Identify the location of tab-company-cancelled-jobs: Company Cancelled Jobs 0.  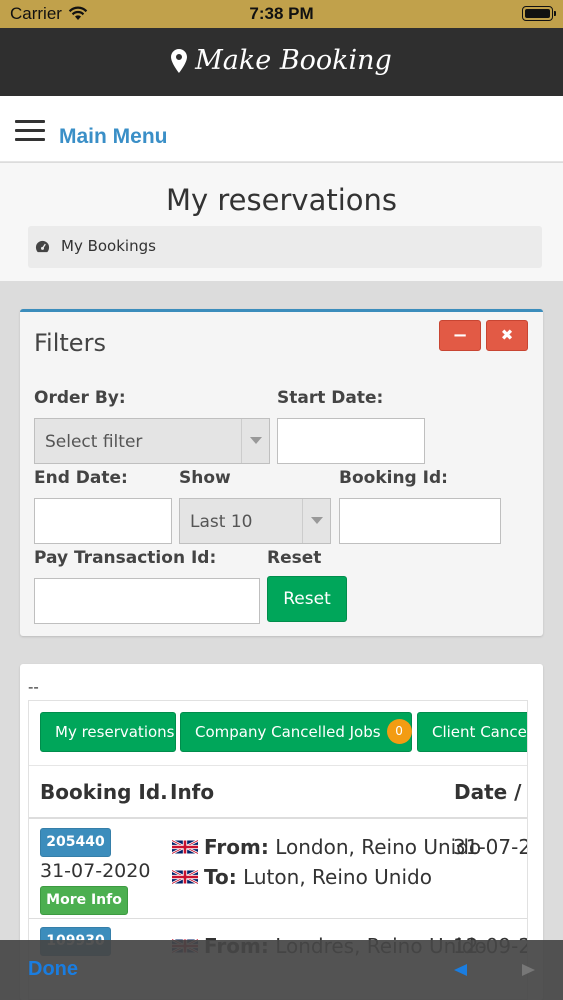
(296, 732).